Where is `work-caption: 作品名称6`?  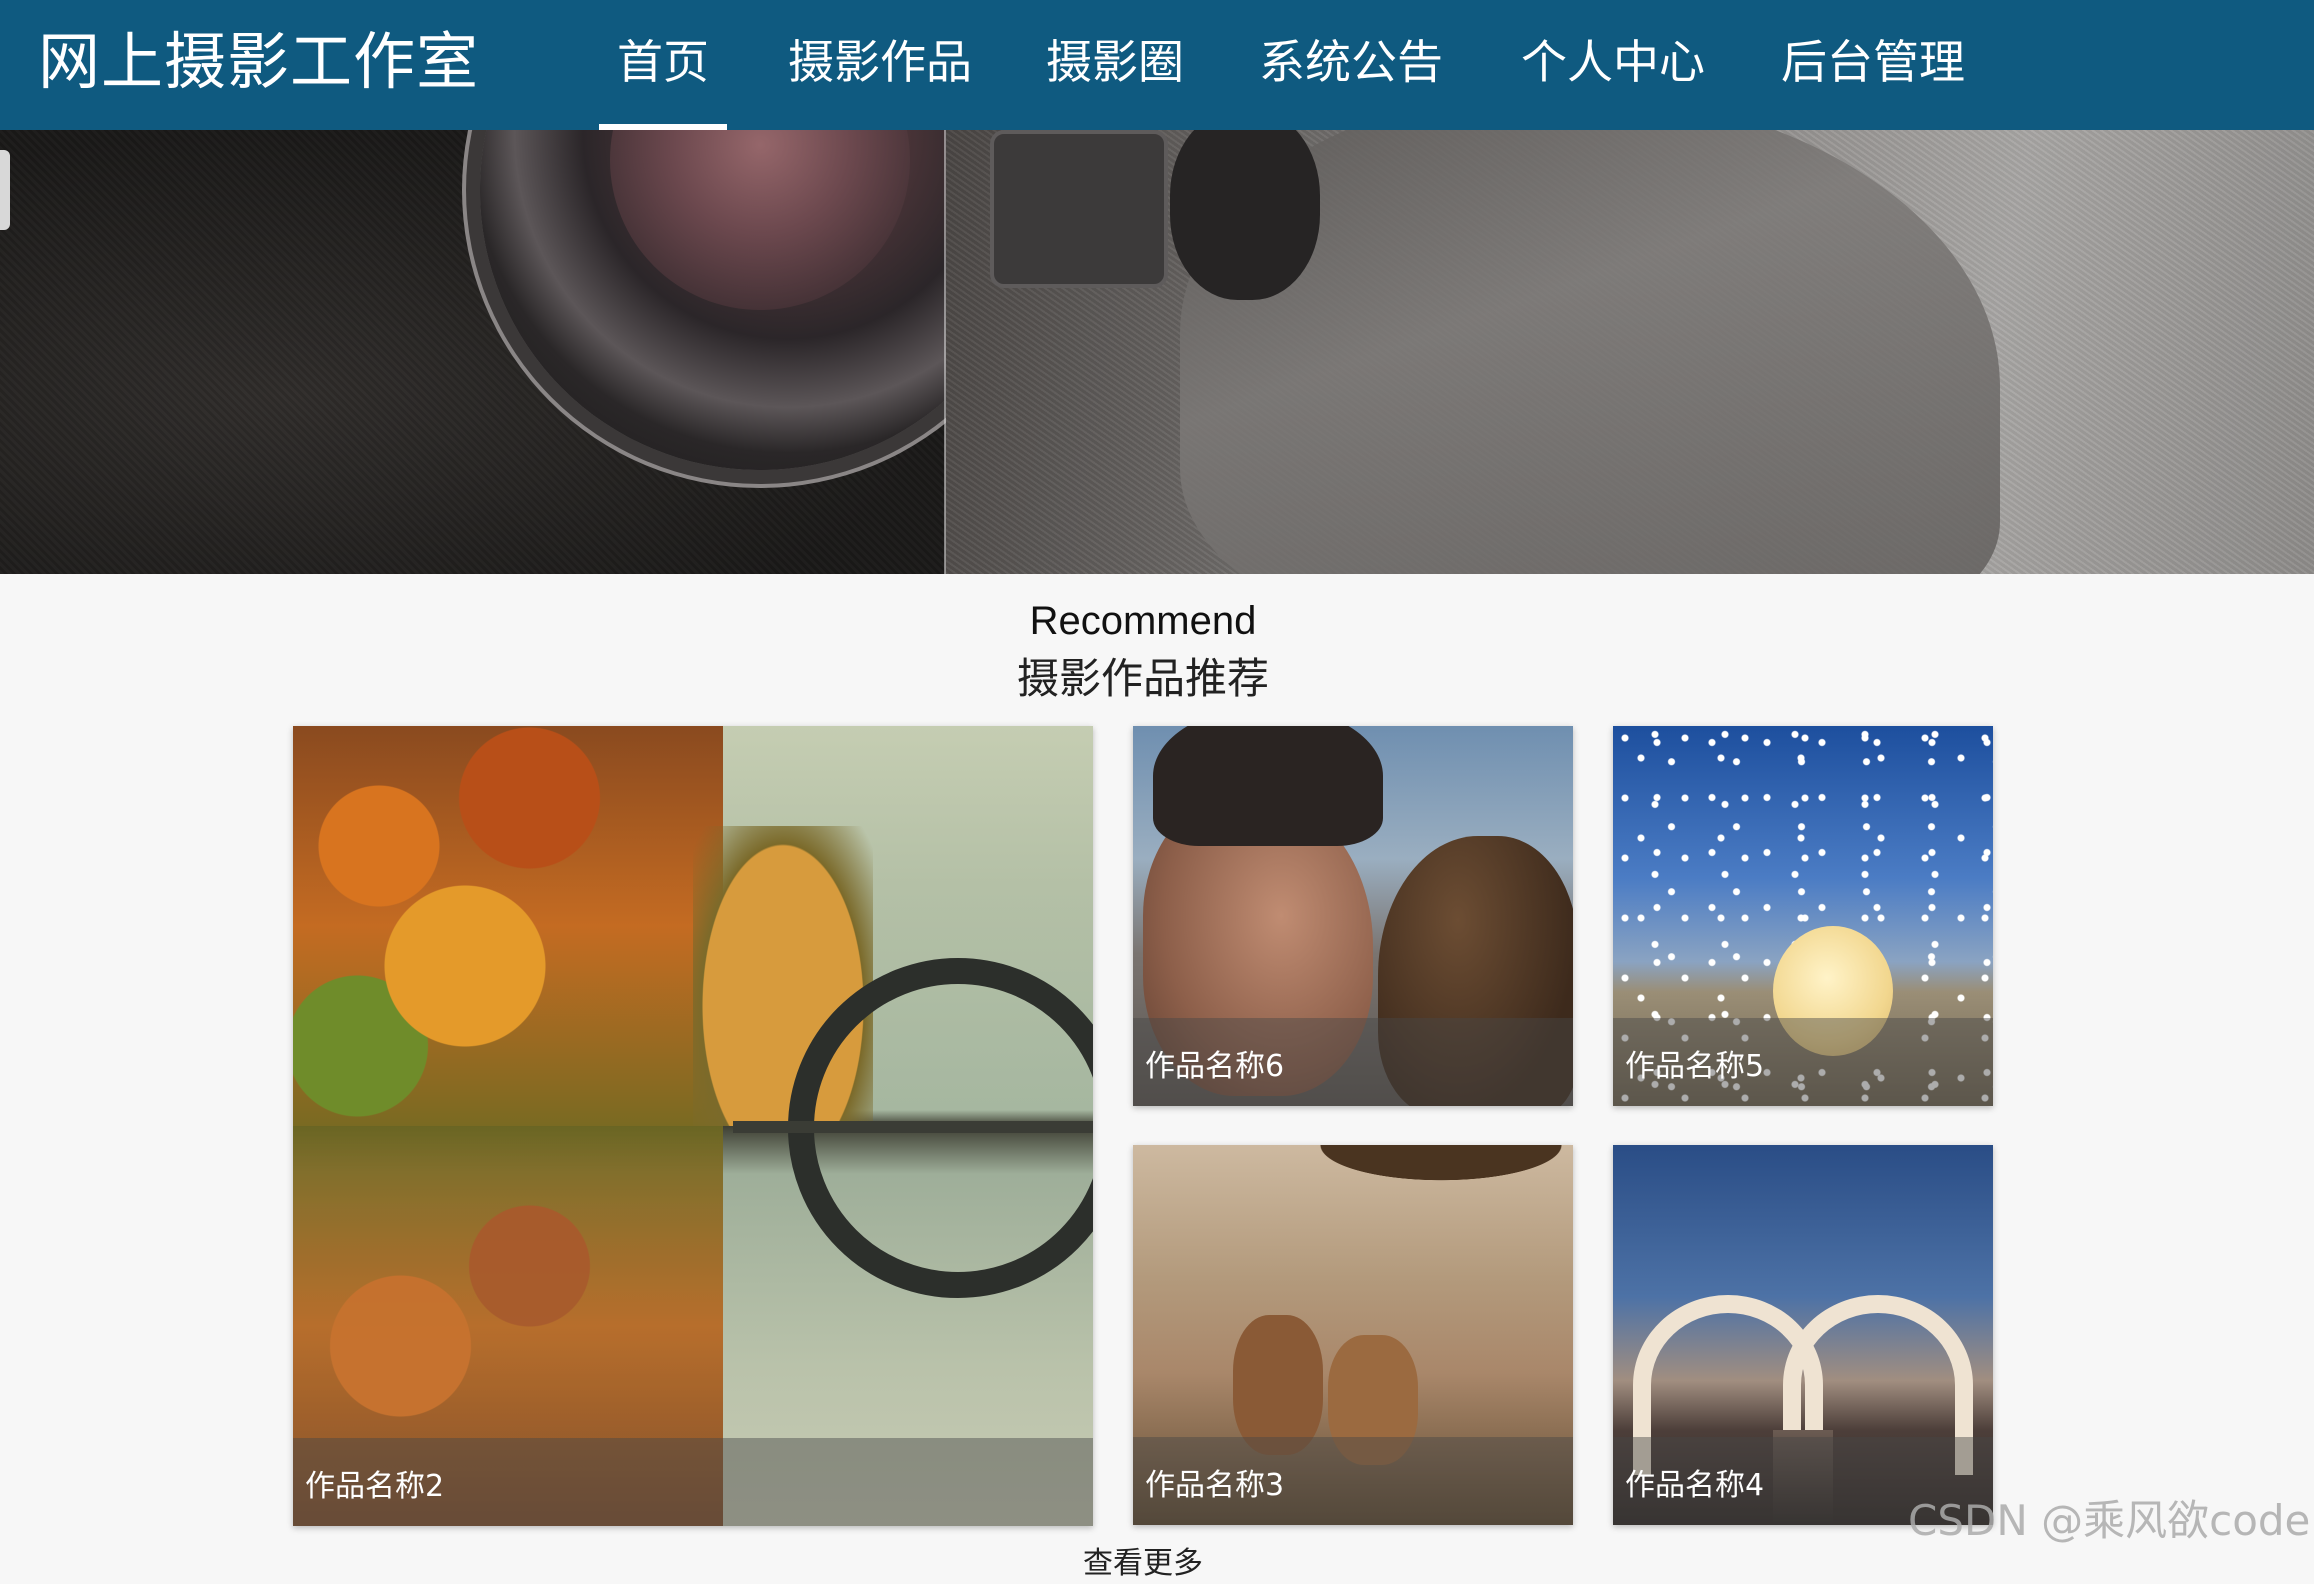 work-caption: 作品名称6 is located at coordinates (1353, 1062).